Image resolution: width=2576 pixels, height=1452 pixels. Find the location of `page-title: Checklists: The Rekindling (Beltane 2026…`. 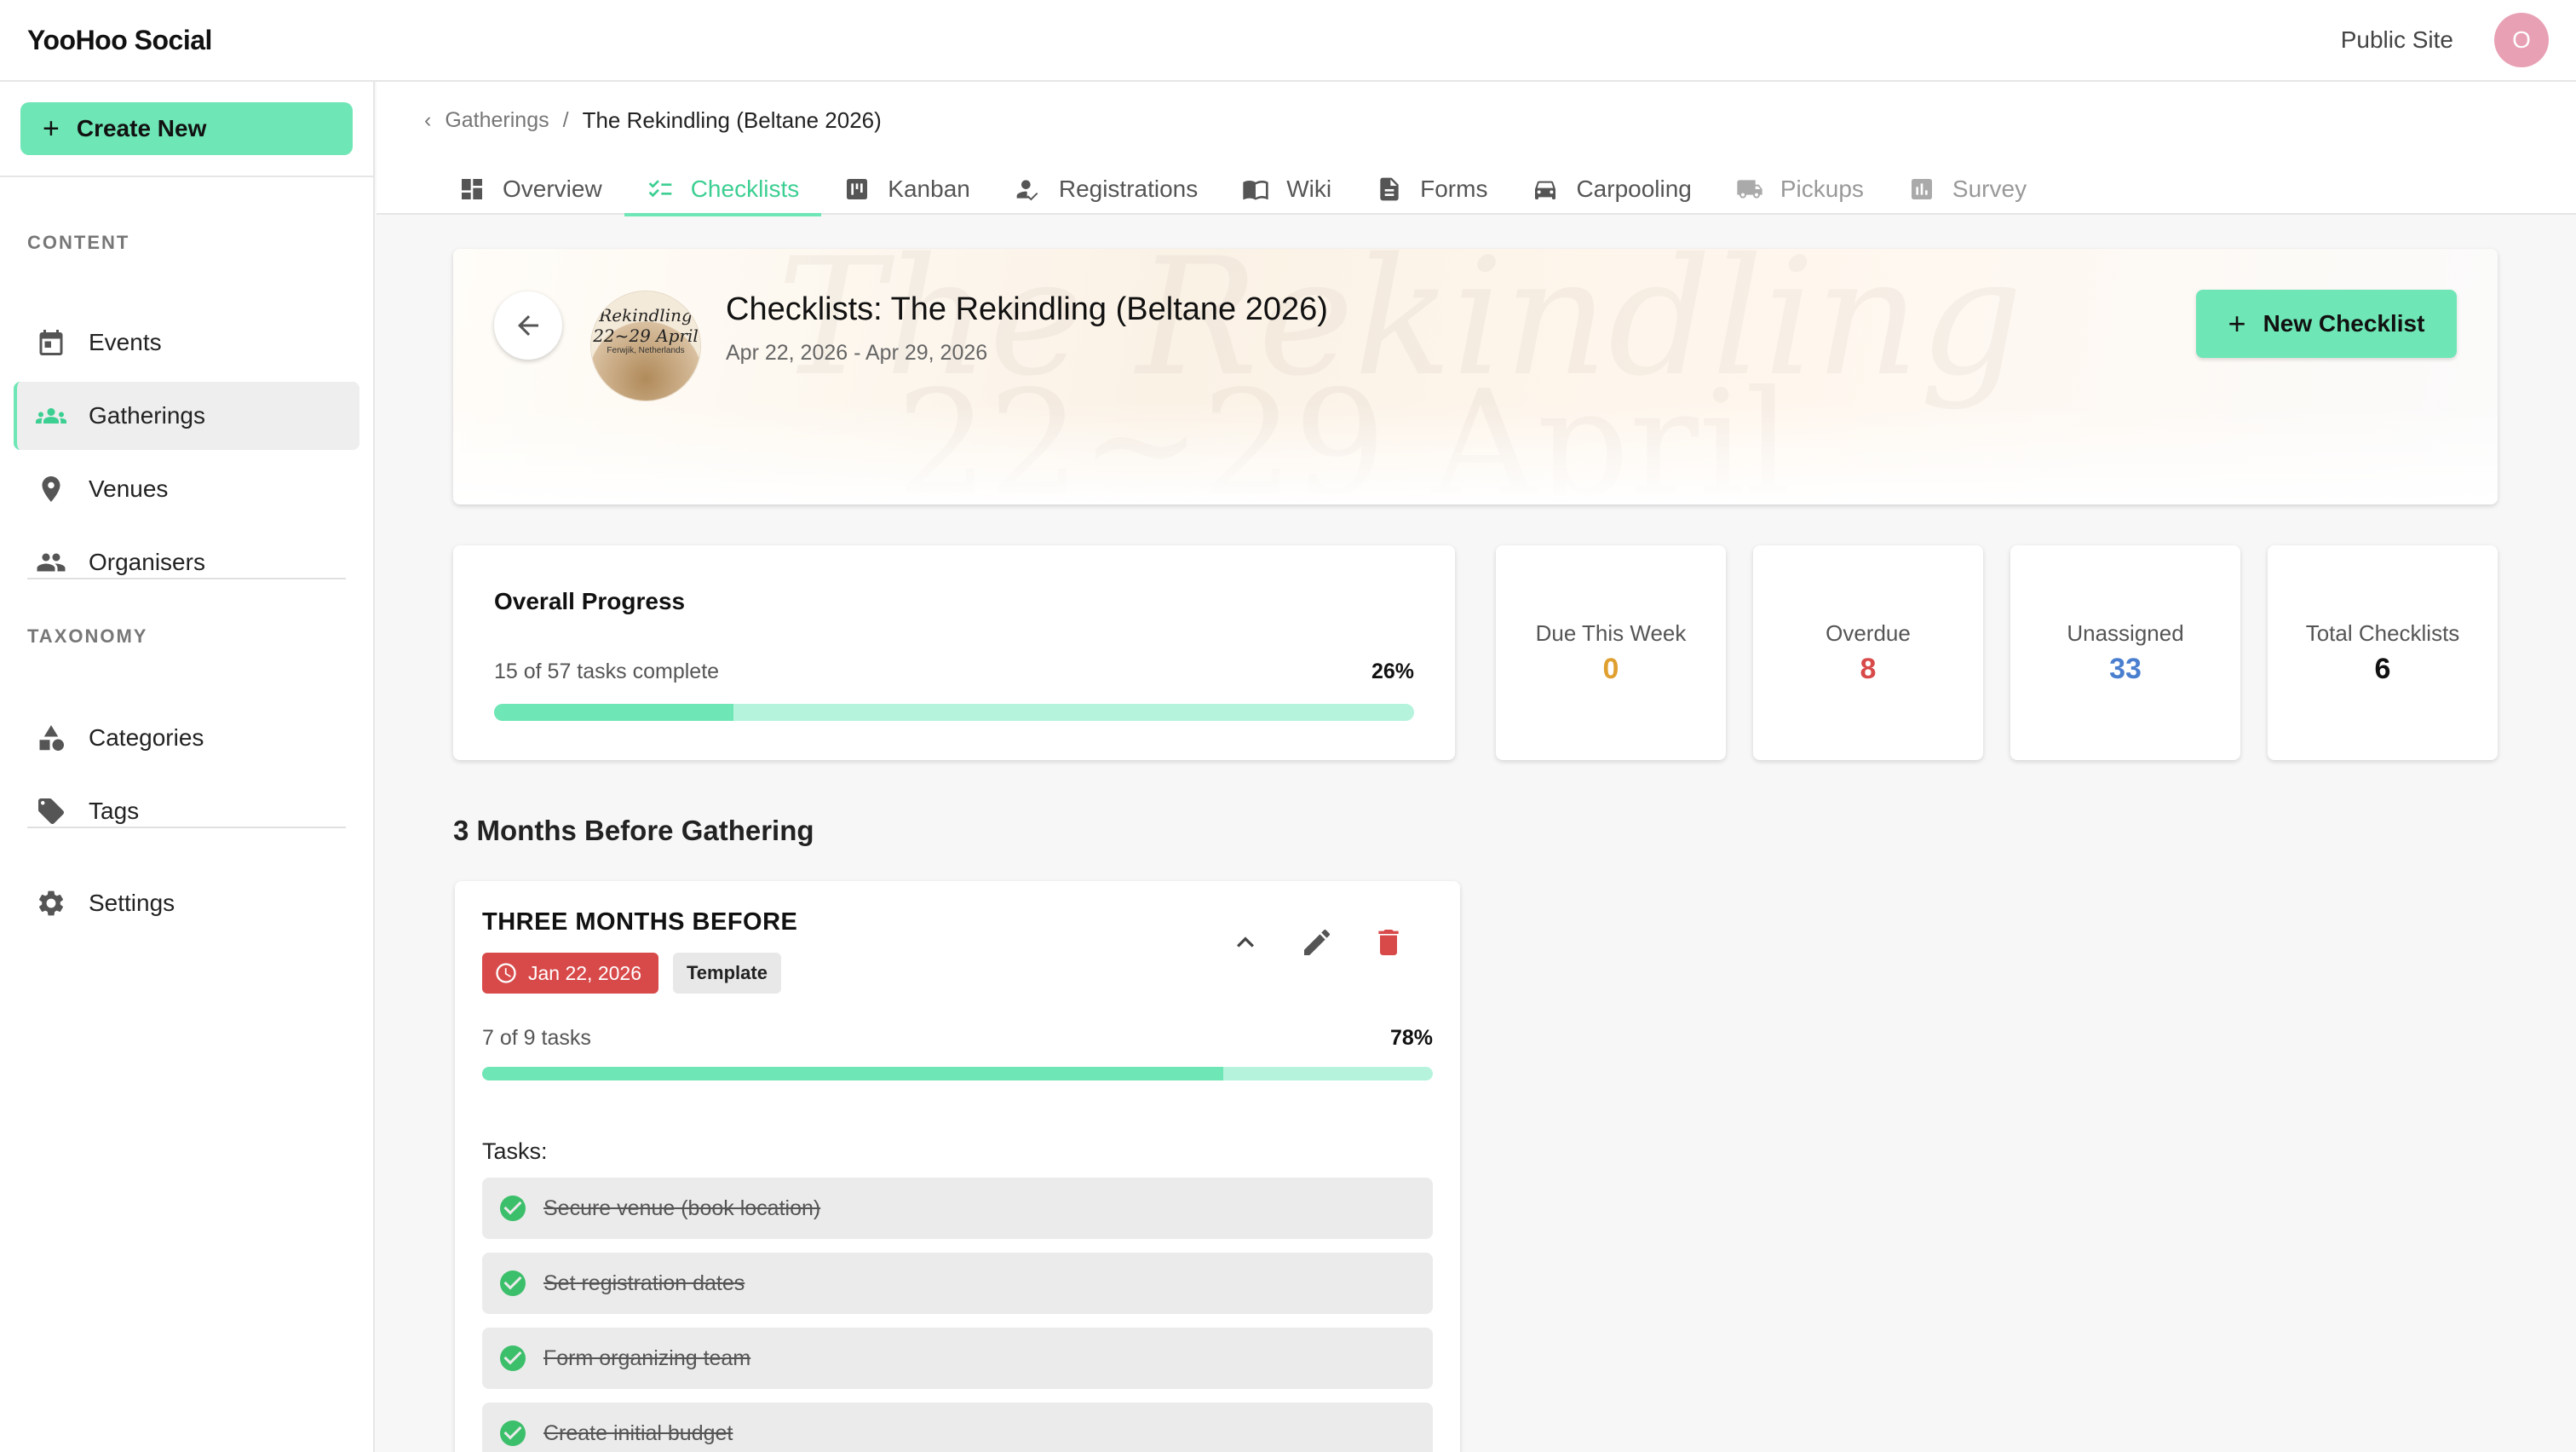

page-title: Checklists: The Rekindling (Beltane 2026… is located at coordinates (1027, 309).